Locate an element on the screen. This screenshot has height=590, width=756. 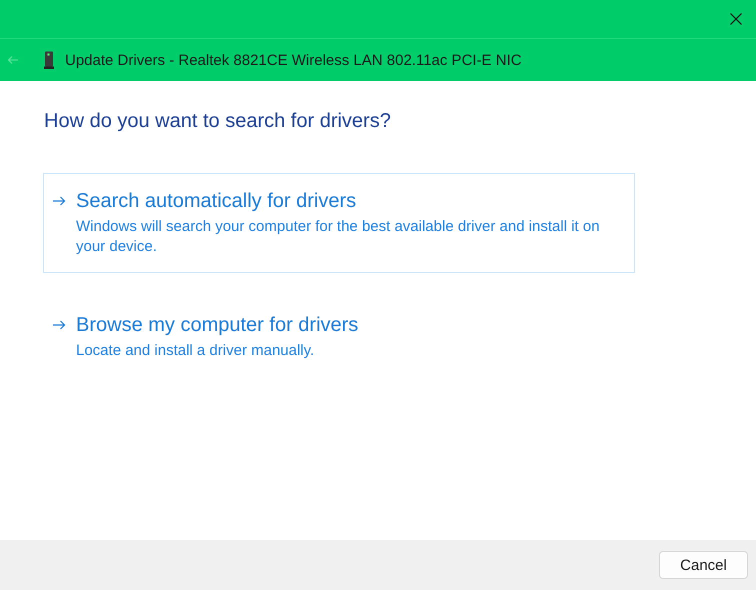
option-link: Browse my computer for drivers Locate and install a driver manually. is located at coordinates (339, 333).